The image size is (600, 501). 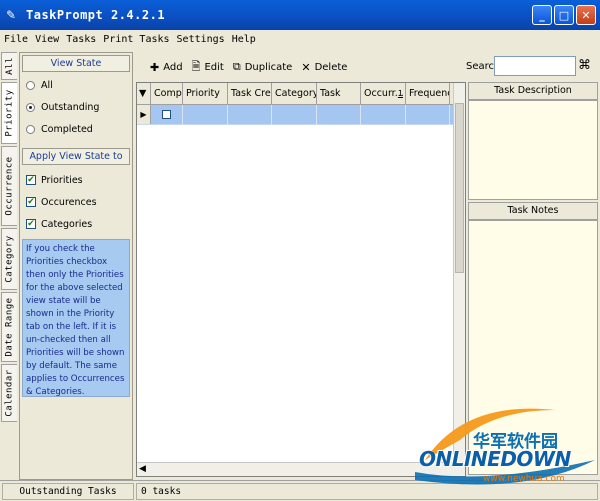 I want to click on radio-outstanding-label: Outstanding, so click(x=70, y=107).